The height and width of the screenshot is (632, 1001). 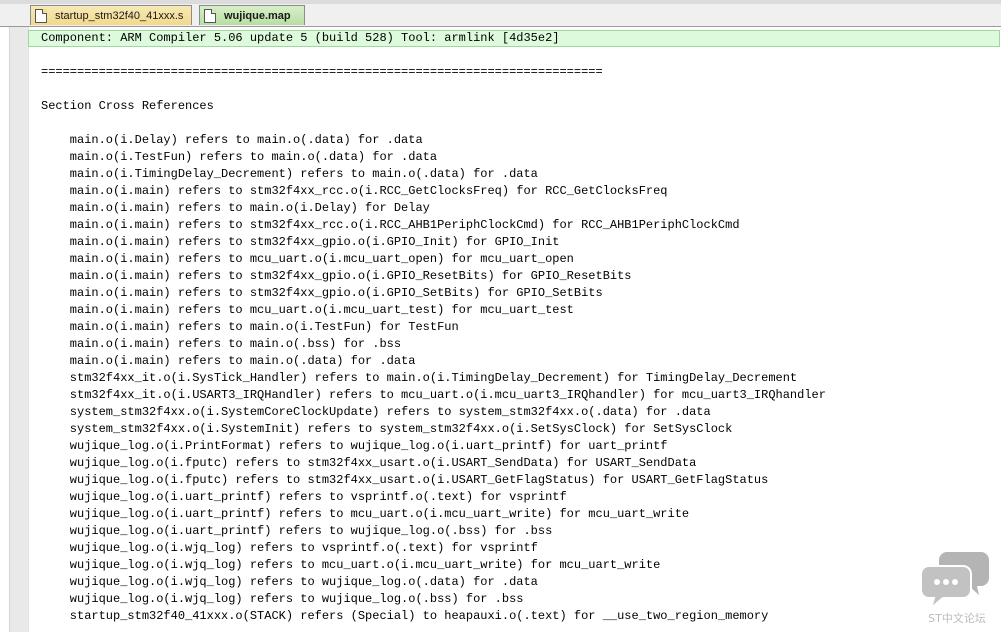 I want to click on chat-bubbles-icon, so click(x=954, y=581).